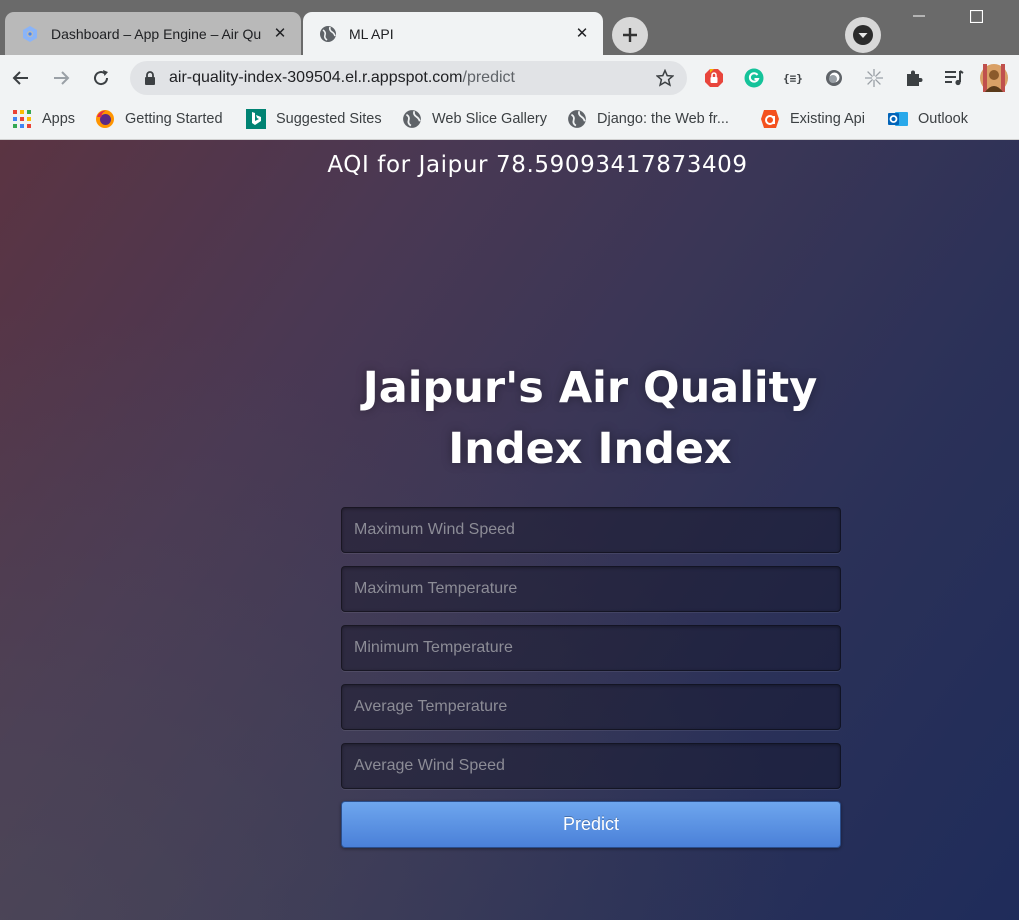  I want to click on arrow-right-icon, so click(62, 78).